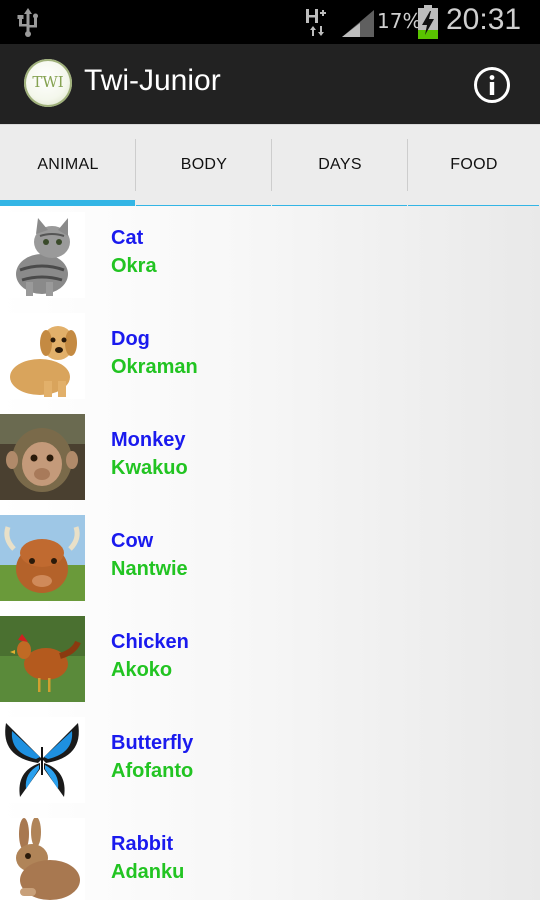 The image size is (540, 900). Describe the element at coordinates (42, 356) in the screenshot. I see `dog-image` at that location.